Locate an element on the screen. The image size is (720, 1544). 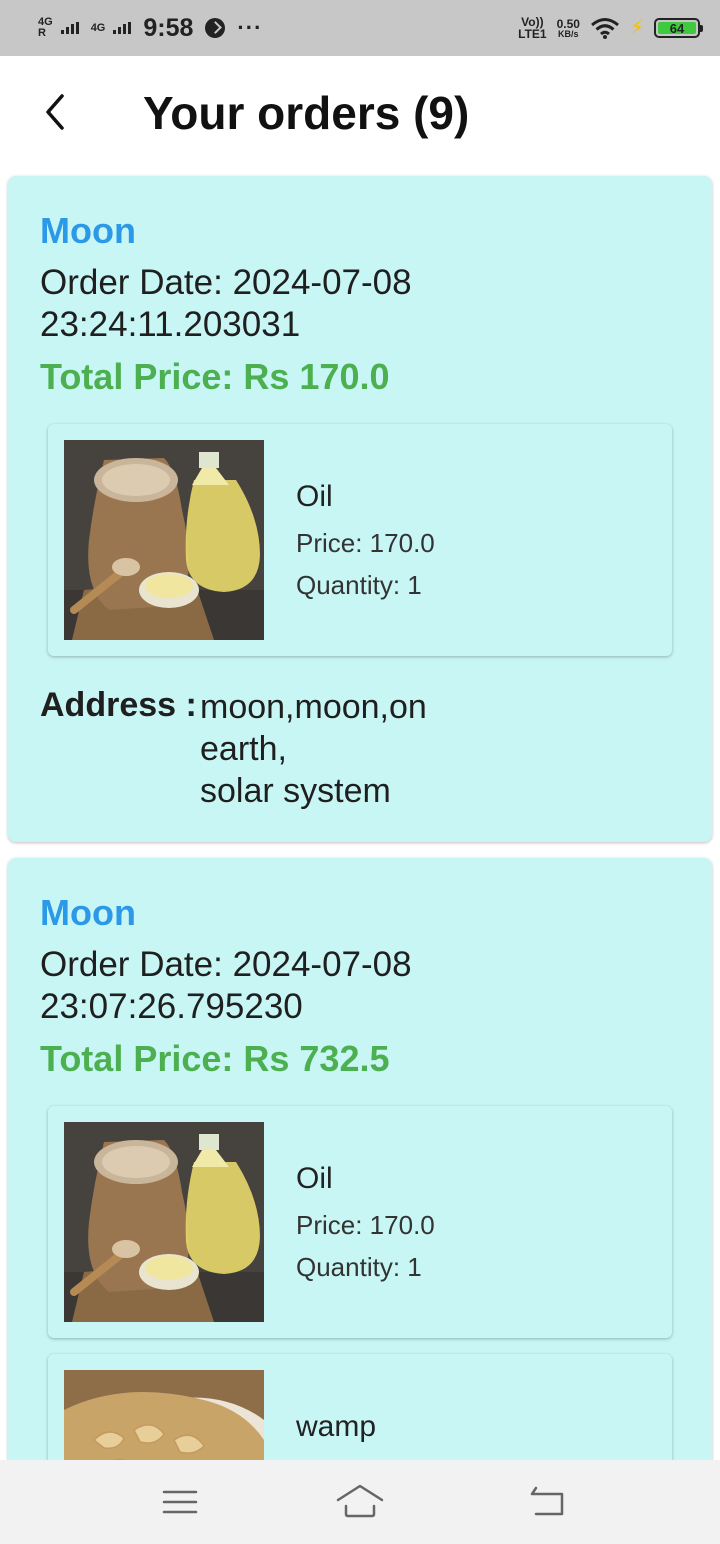
signal-indicator-2: 4G is located at coordinates (98, 27).